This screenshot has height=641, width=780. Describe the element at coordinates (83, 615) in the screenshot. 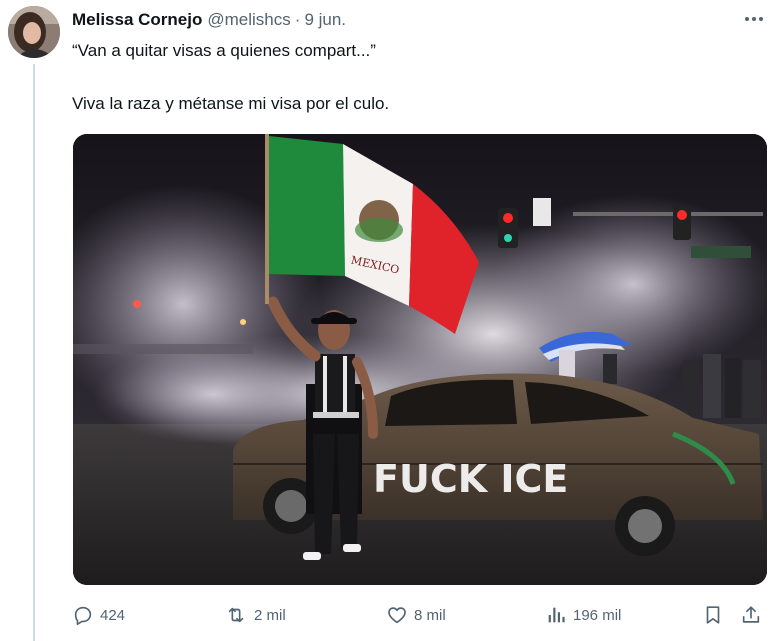

I see `reply-icon` at that location.